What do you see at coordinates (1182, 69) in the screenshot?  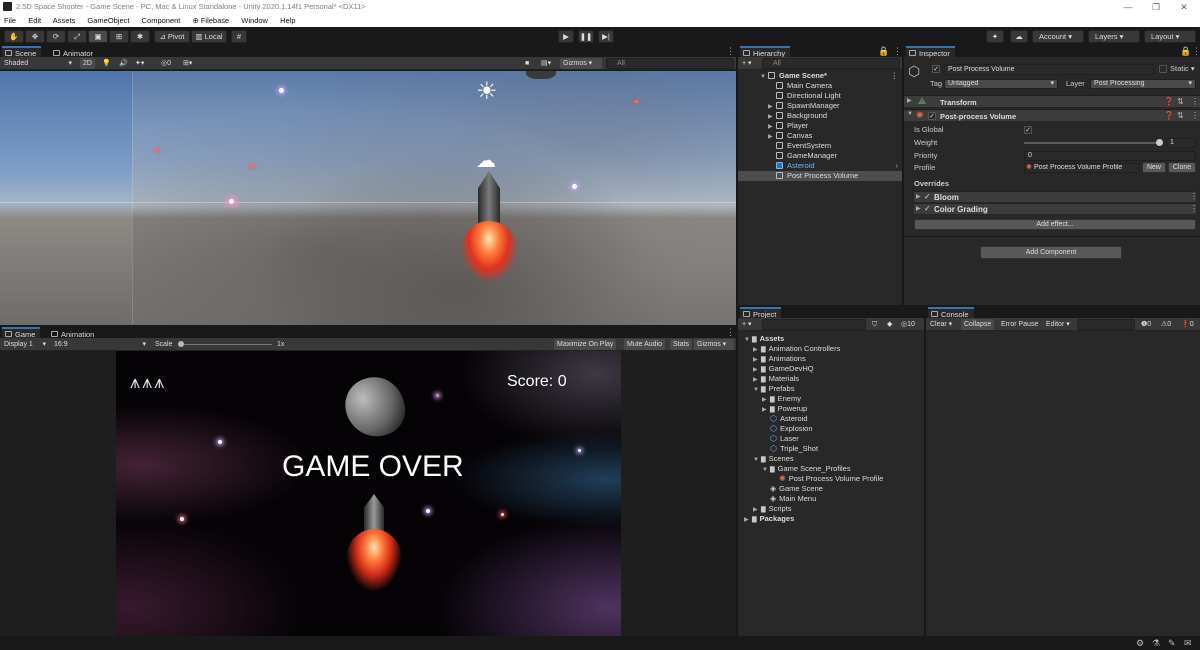 I see `static-dropdown: Static ▾` at bounding box center [1182, 69].